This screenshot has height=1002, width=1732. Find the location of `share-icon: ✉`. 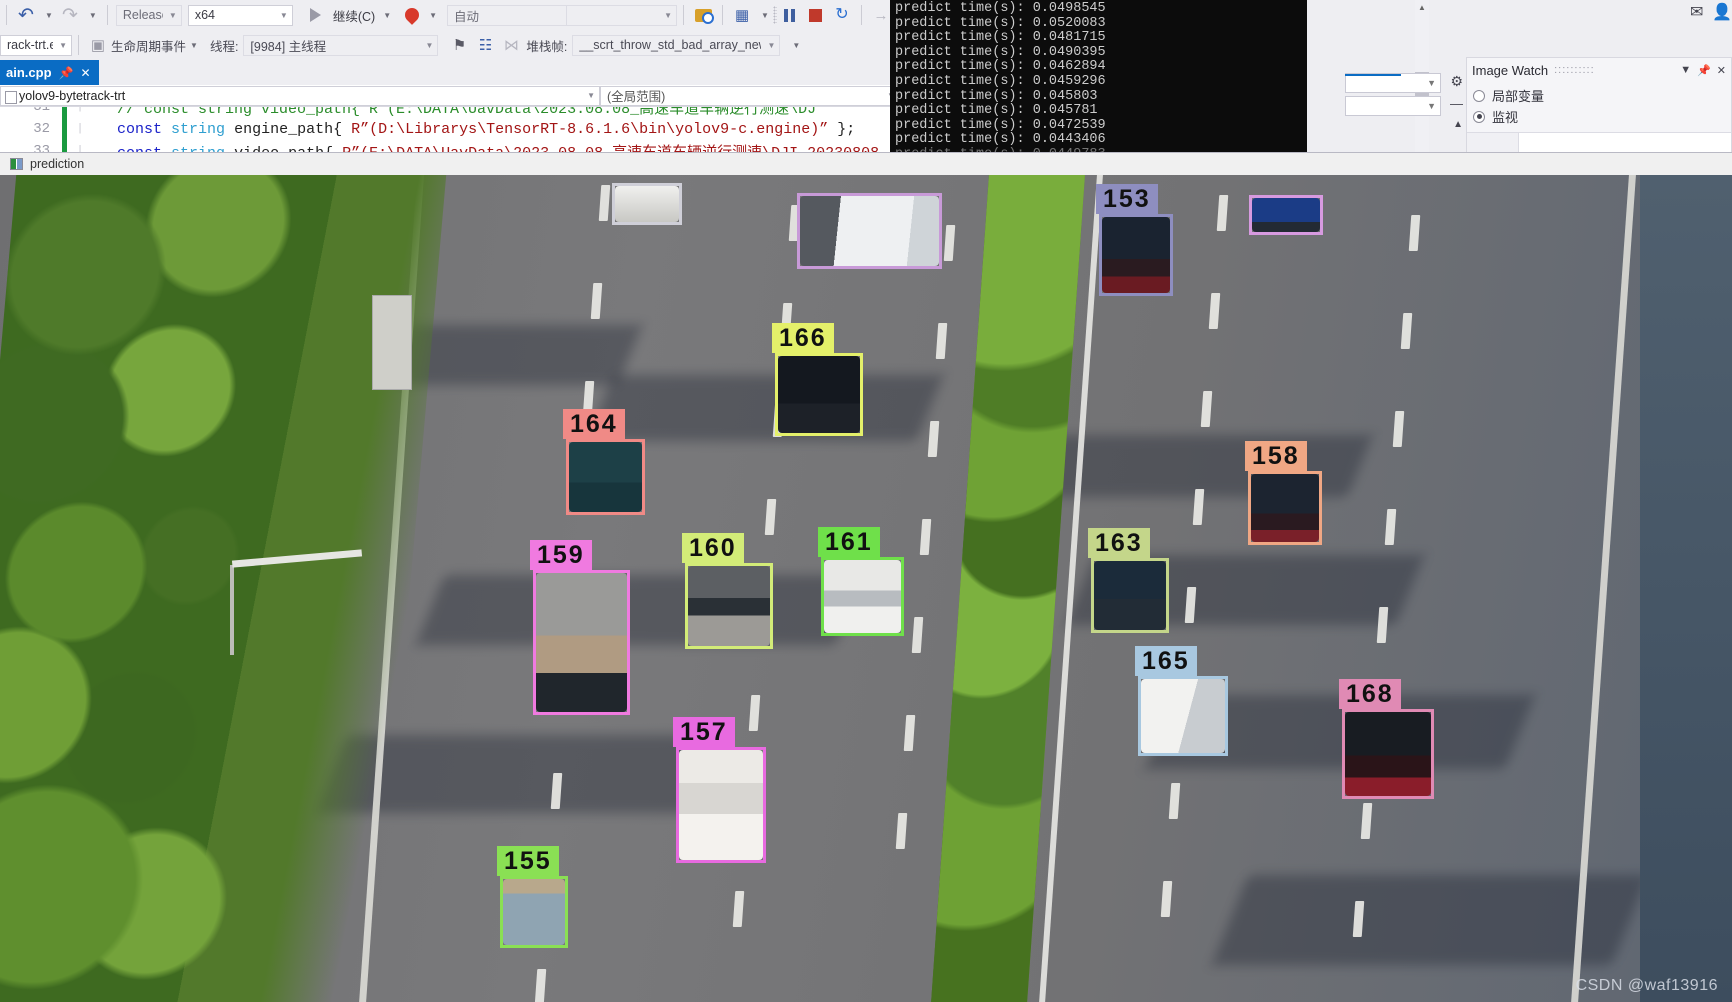

share-icon: ✉ is located at coordinates (1696, 12).